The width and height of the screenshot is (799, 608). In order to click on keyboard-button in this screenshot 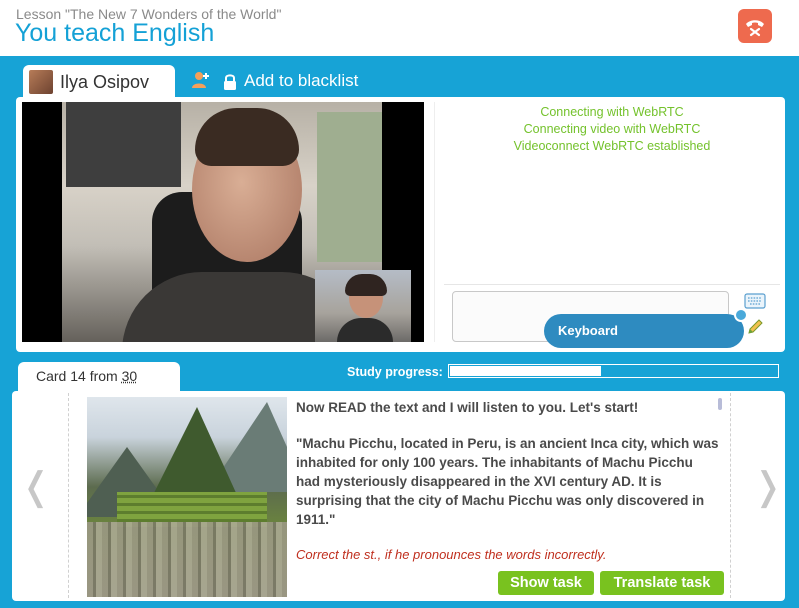, I will do `click(755, 301)`.